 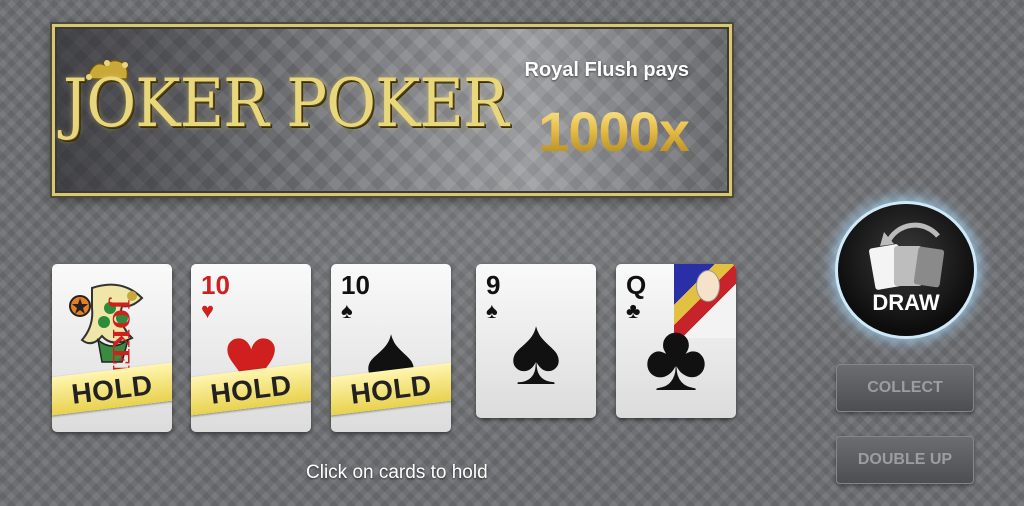 I want to click on spade-icon: ♠, so click(x=536, y=351).